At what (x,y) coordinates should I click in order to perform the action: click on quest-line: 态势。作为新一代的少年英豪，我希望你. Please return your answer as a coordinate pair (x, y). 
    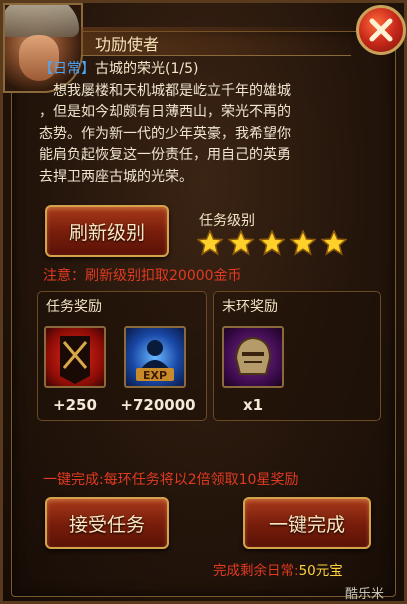
    Looking at the image, I should click on (165, 133).